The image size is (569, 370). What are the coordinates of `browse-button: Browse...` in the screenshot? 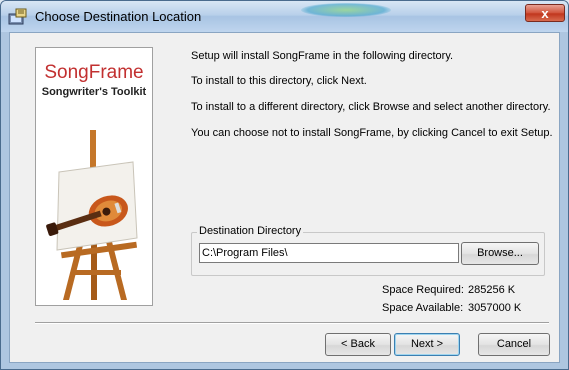 It's located at (500, 253).